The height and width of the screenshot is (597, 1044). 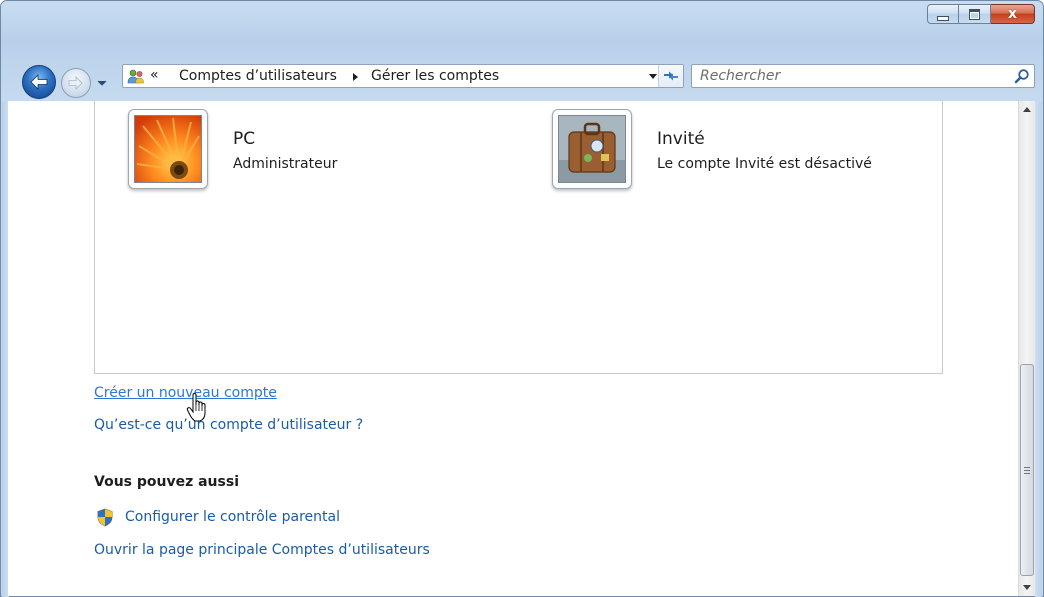 I want to click on search-input, so click(x=850, y=76).